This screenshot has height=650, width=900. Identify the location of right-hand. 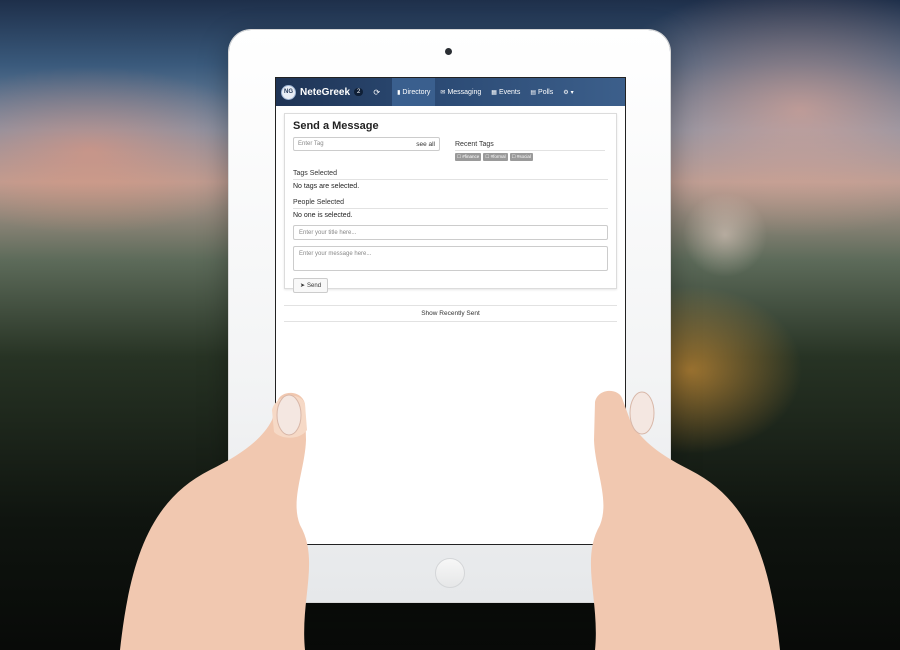
(685, 520).